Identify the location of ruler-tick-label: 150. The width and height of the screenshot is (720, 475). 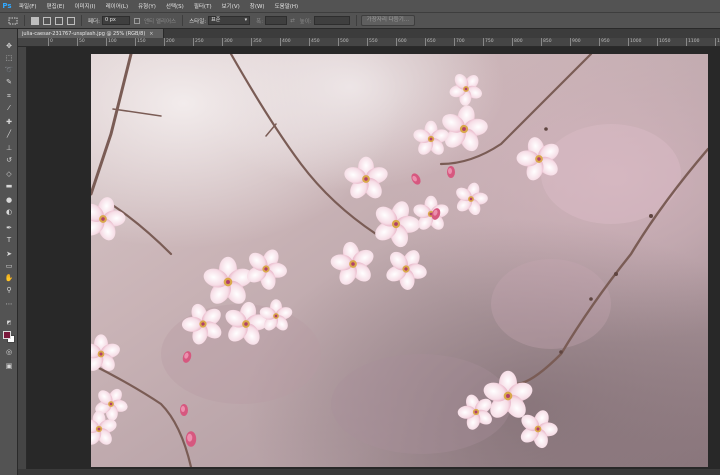
(141, 41).